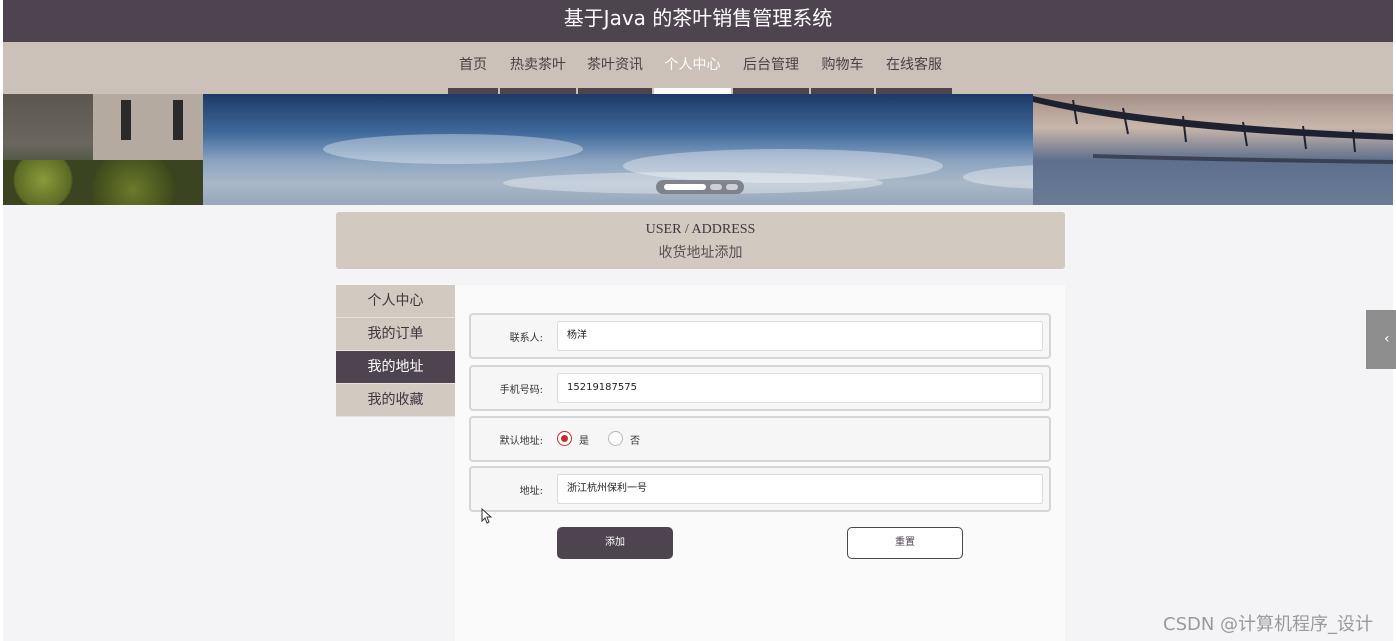  I want to click on carousel-indicators, so click(700, 187).